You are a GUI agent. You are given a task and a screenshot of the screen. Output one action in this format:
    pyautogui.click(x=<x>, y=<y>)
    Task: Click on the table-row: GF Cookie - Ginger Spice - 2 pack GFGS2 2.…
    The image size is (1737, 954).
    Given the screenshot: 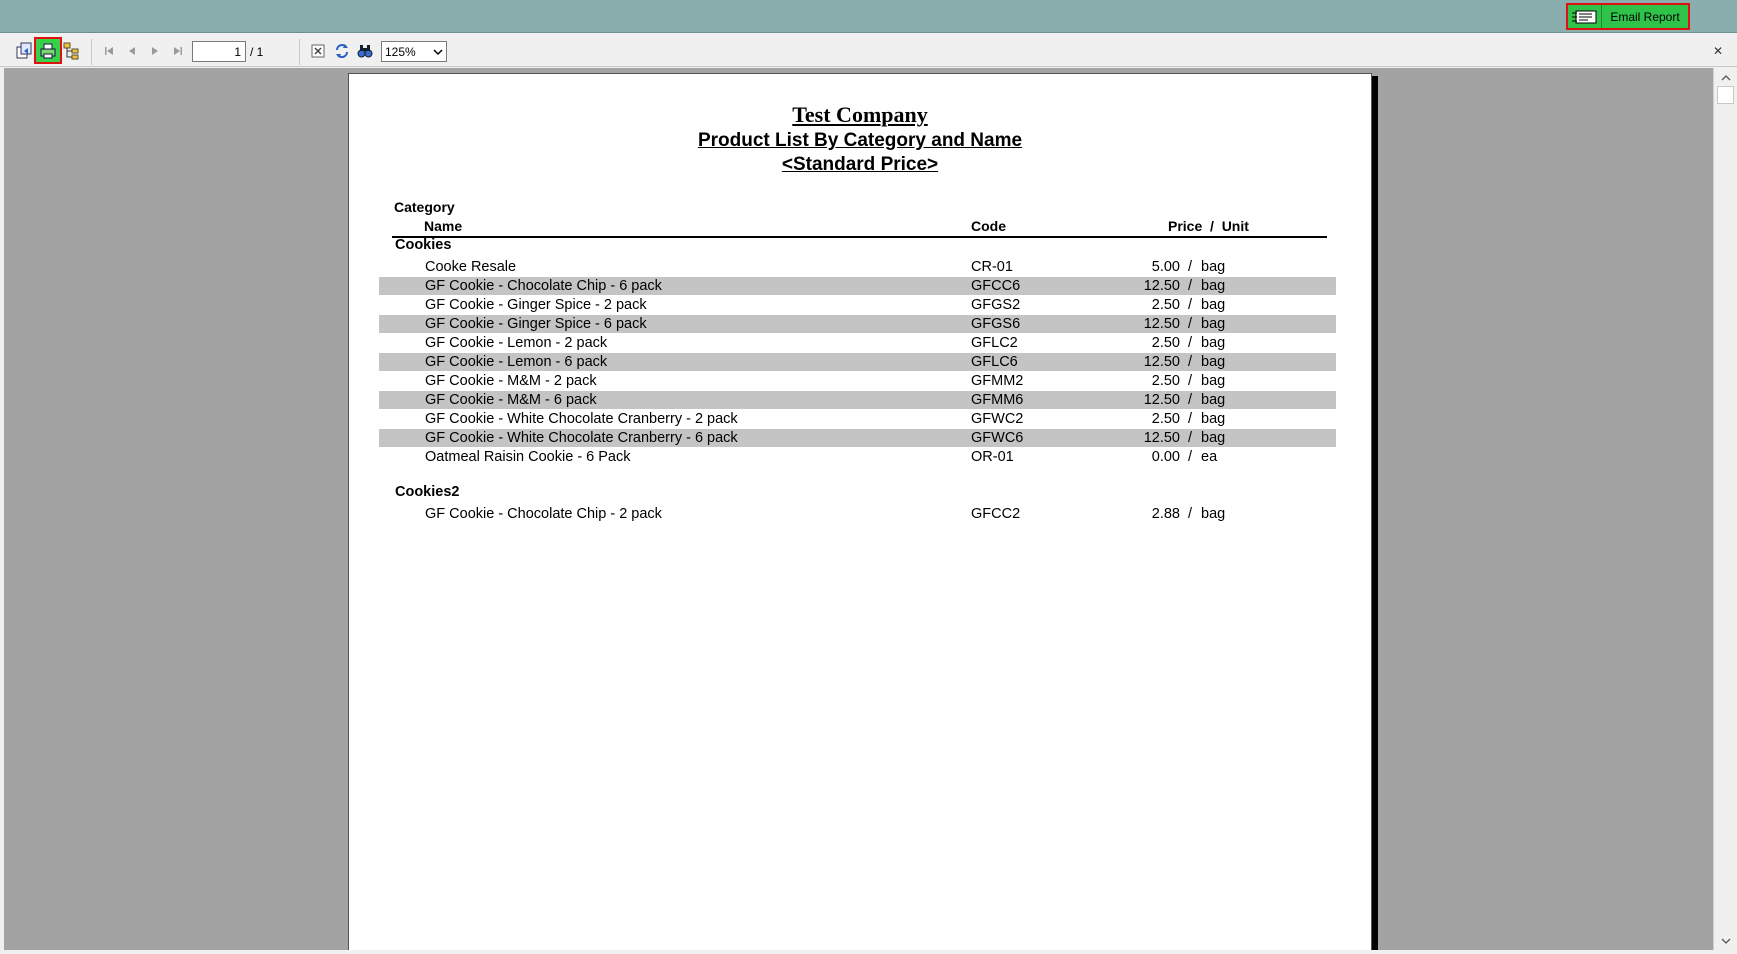 What is the action you would take?
    pyautogui.click(x=857, y=305)
    